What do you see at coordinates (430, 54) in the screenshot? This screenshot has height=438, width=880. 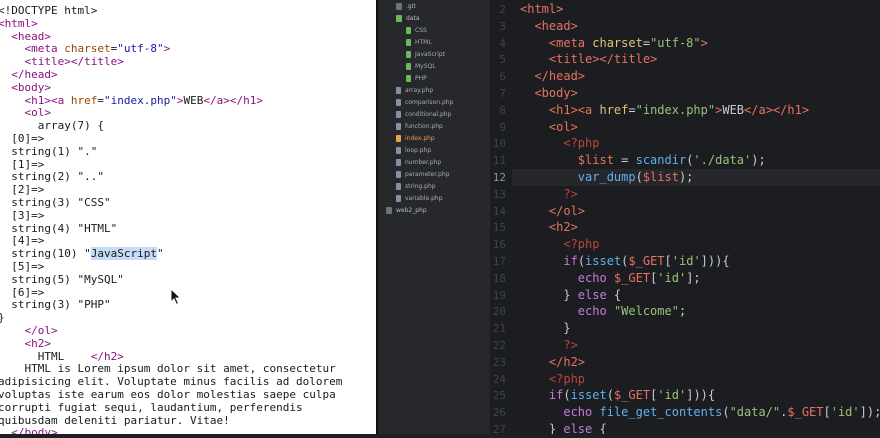 I see `tree-item-label: JavaScript` at bounding box center [430, 54].